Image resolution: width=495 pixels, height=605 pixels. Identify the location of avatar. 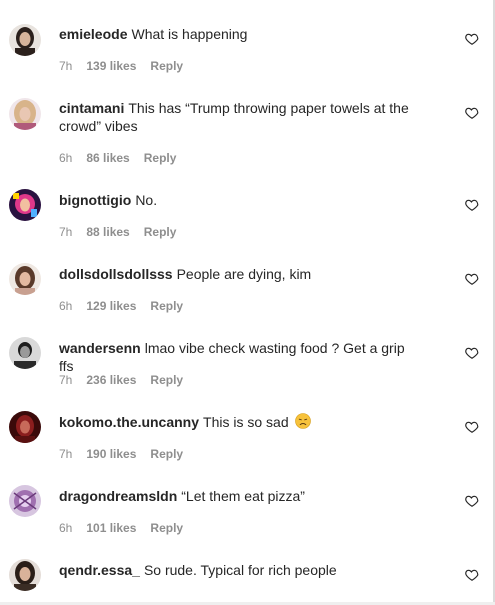
(25, 575).